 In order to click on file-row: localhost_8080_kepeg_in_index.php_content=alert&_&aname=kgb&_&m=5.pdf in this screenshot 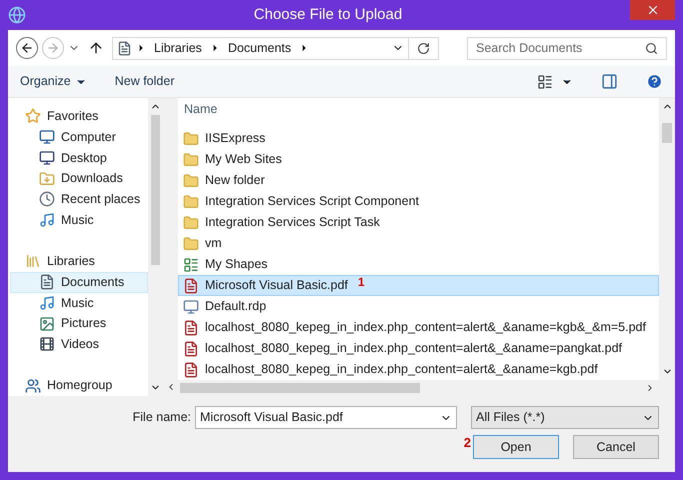, I will do `click(418, 327)`.